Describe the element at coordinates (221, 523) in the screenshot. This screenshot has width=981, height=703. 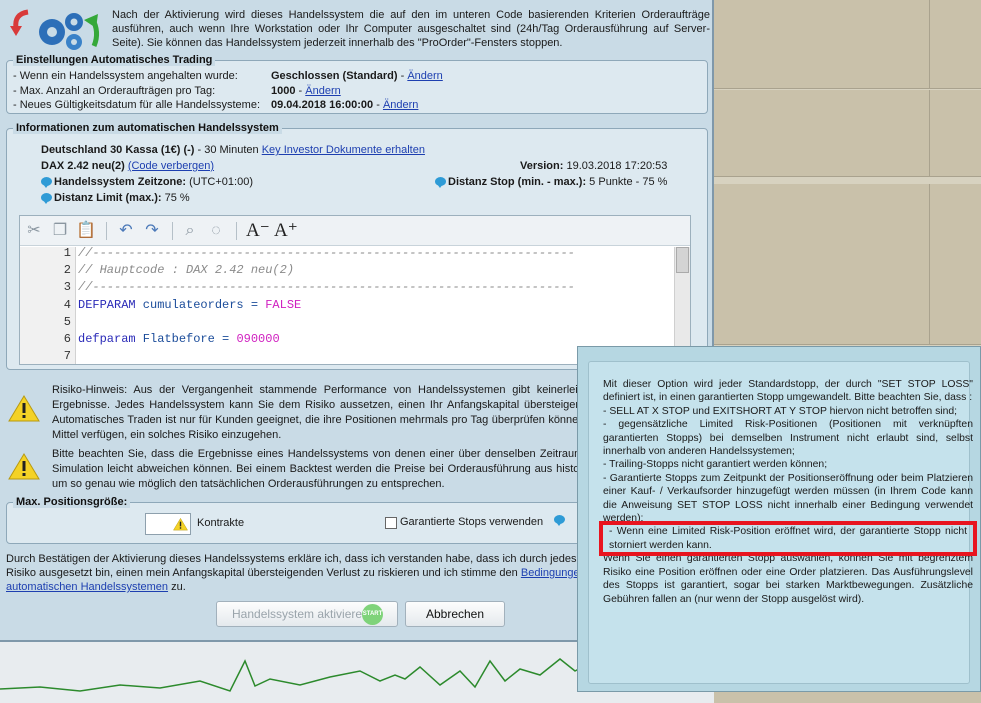
I see `contracts-label: Kontrakte` at that location.